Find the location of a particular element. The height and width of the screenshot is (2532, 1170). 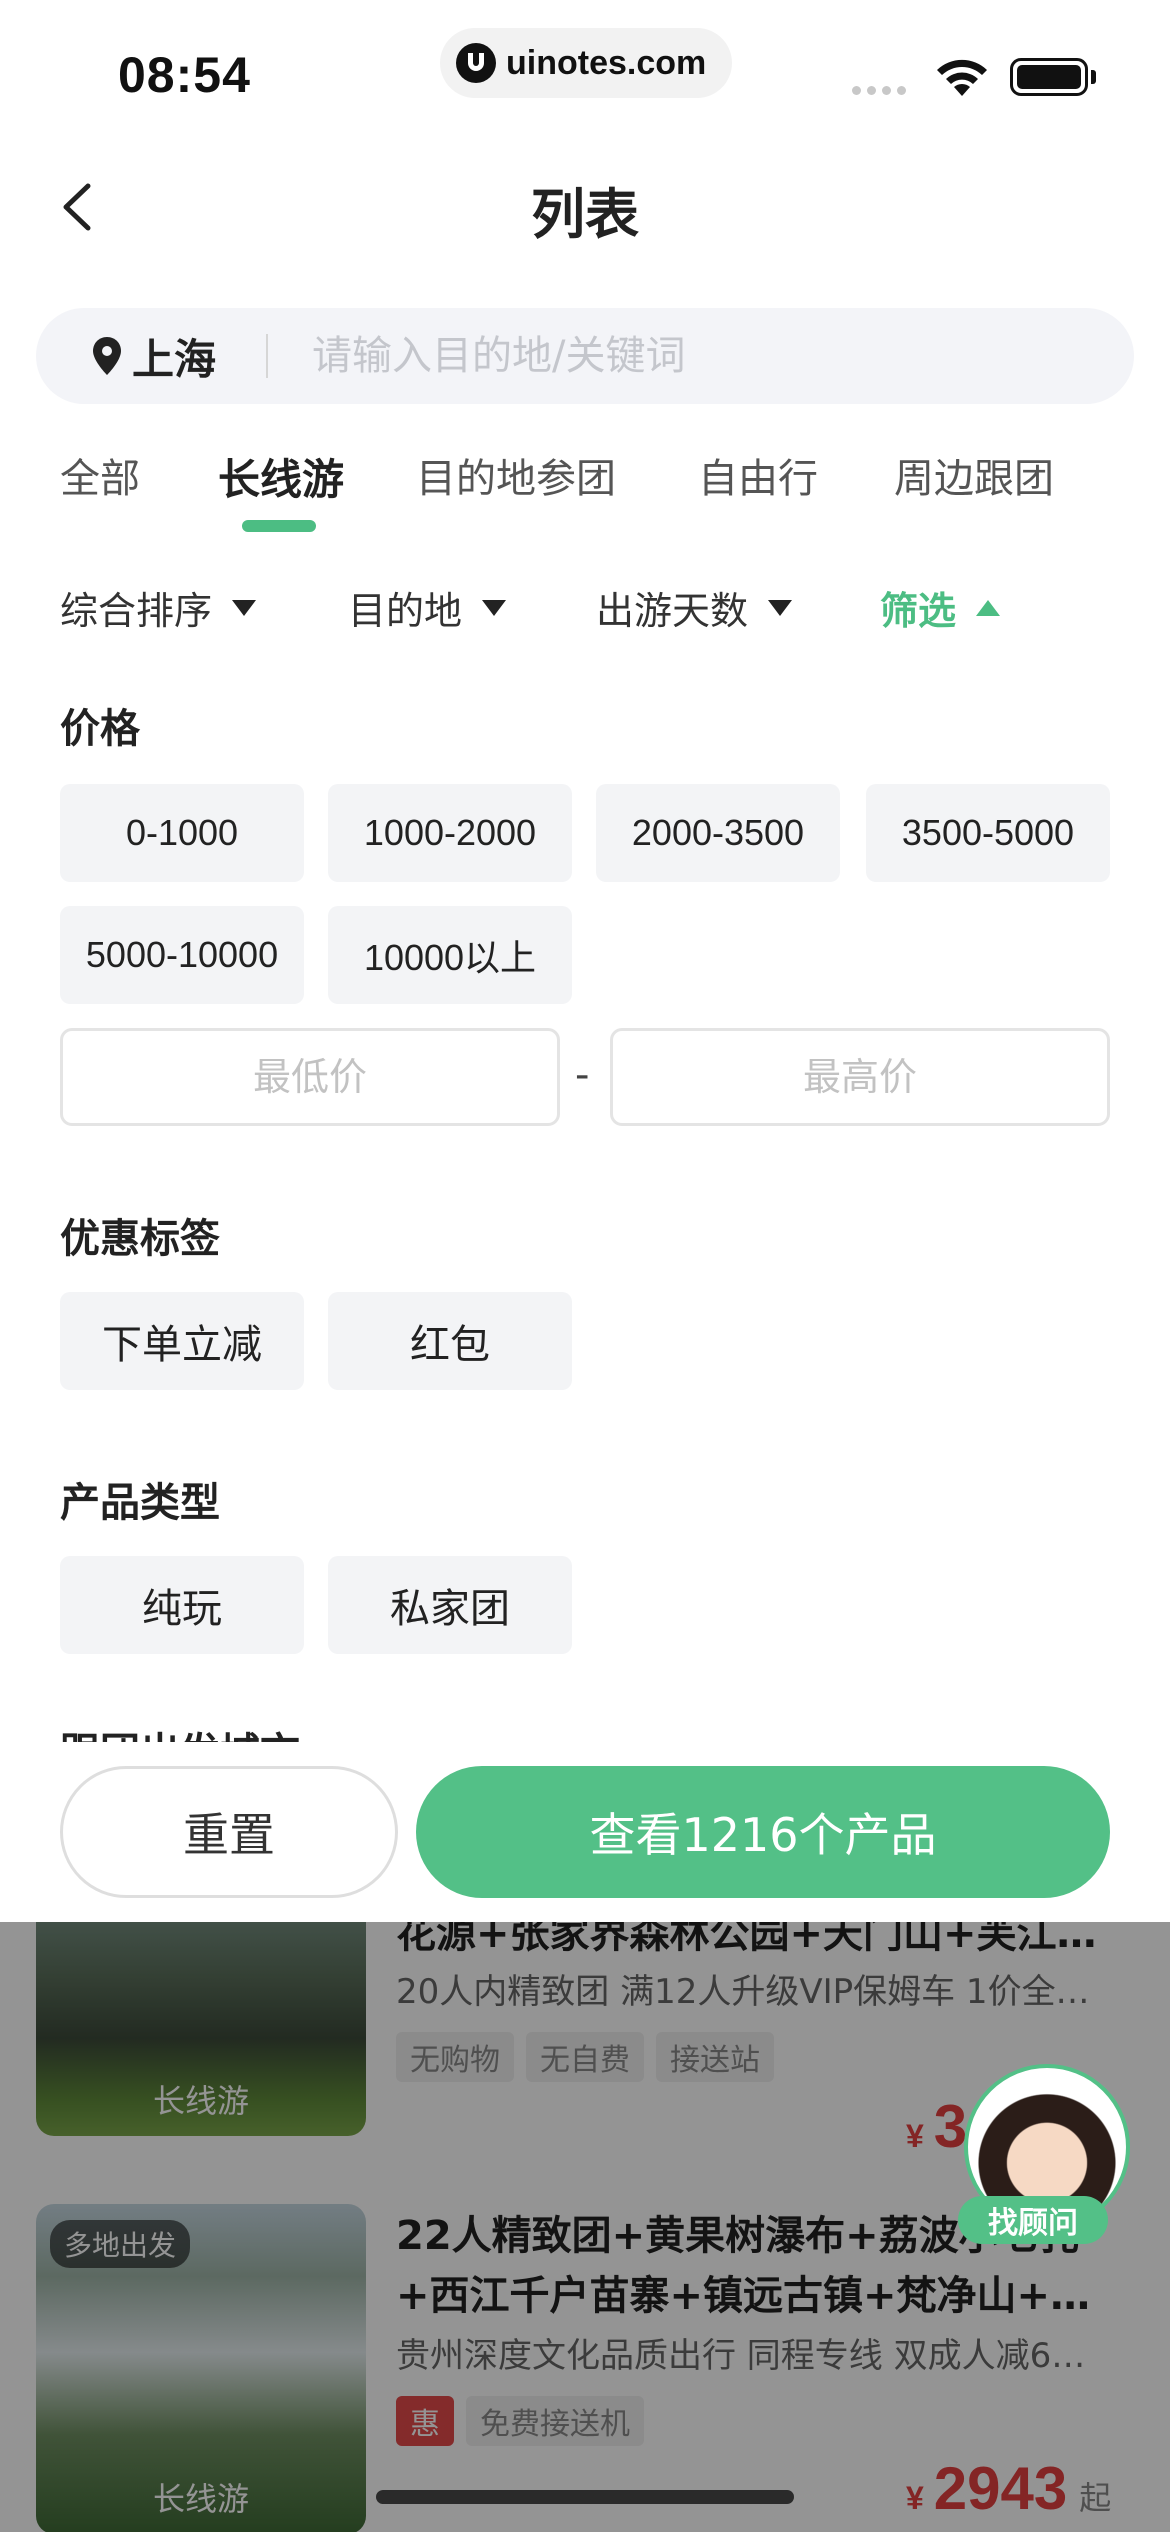

filter-sort: 综合排序 is located at coordinates (158, 607).